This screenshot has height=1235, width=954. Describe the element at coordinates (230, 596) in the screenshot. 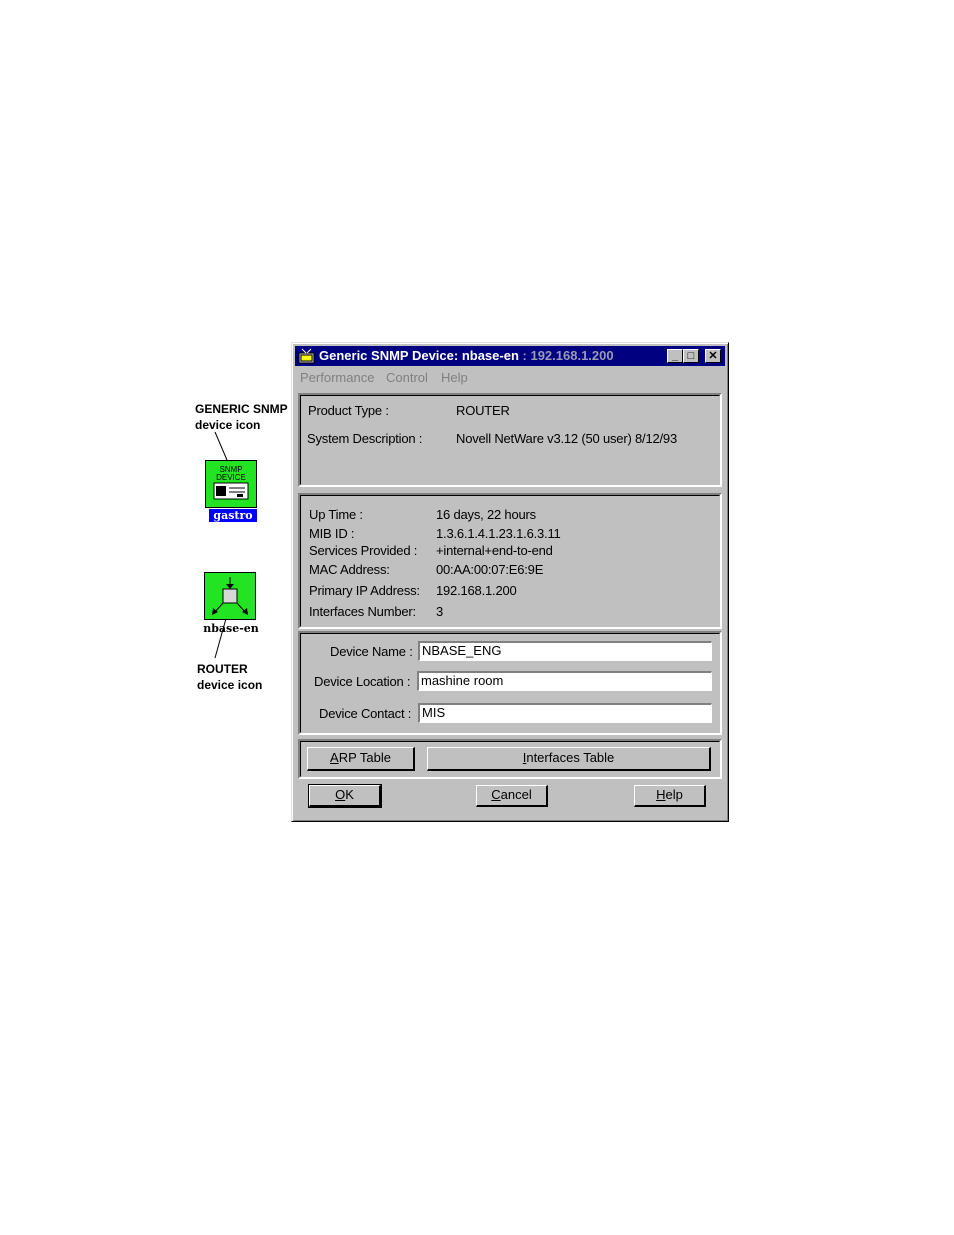

I see `router-device-icon` at that location.